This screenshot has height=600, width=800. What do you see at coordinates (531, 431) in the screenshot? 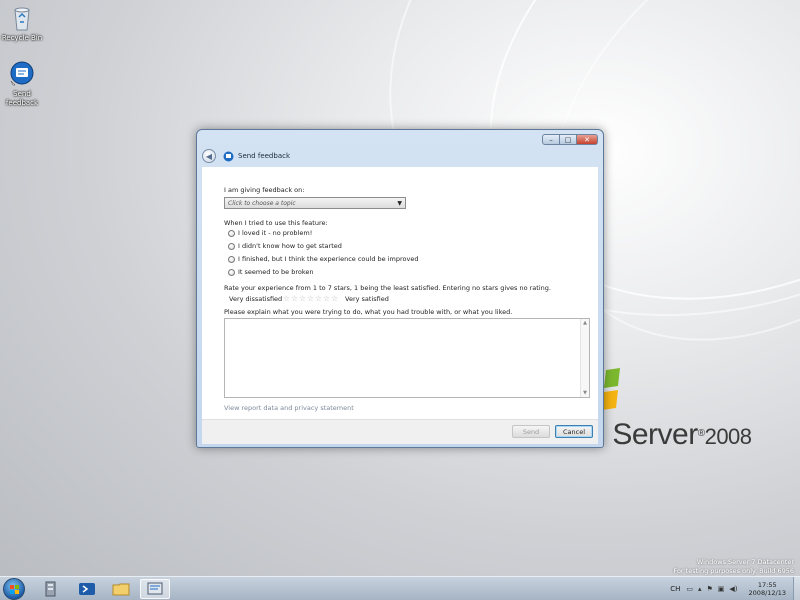
I see `send-button: Send` at bounding box center [531, 431].